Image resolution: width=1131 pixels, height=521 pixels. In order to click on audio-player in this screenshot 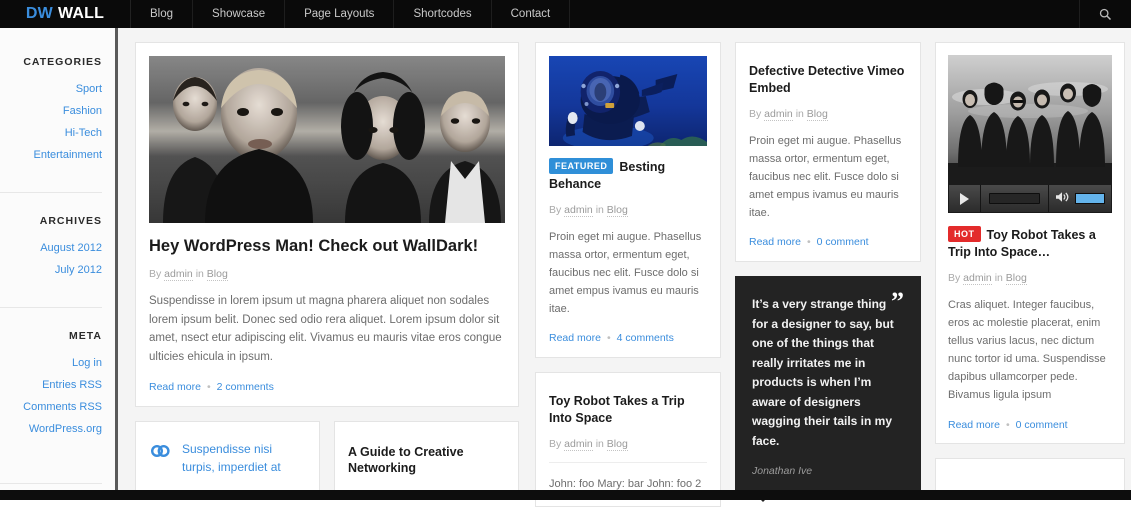, I will do `click(1030, 199)`.